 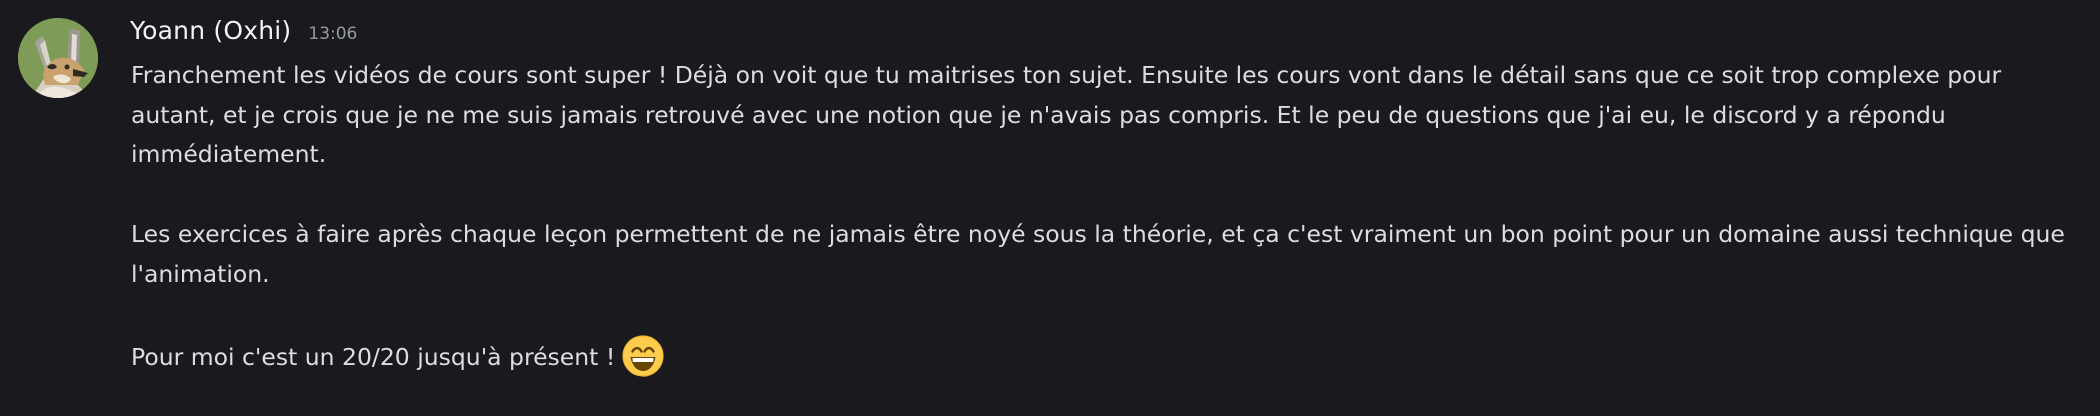 I want to click on message-timestamp: 13:06, so click(x=332, y=34).